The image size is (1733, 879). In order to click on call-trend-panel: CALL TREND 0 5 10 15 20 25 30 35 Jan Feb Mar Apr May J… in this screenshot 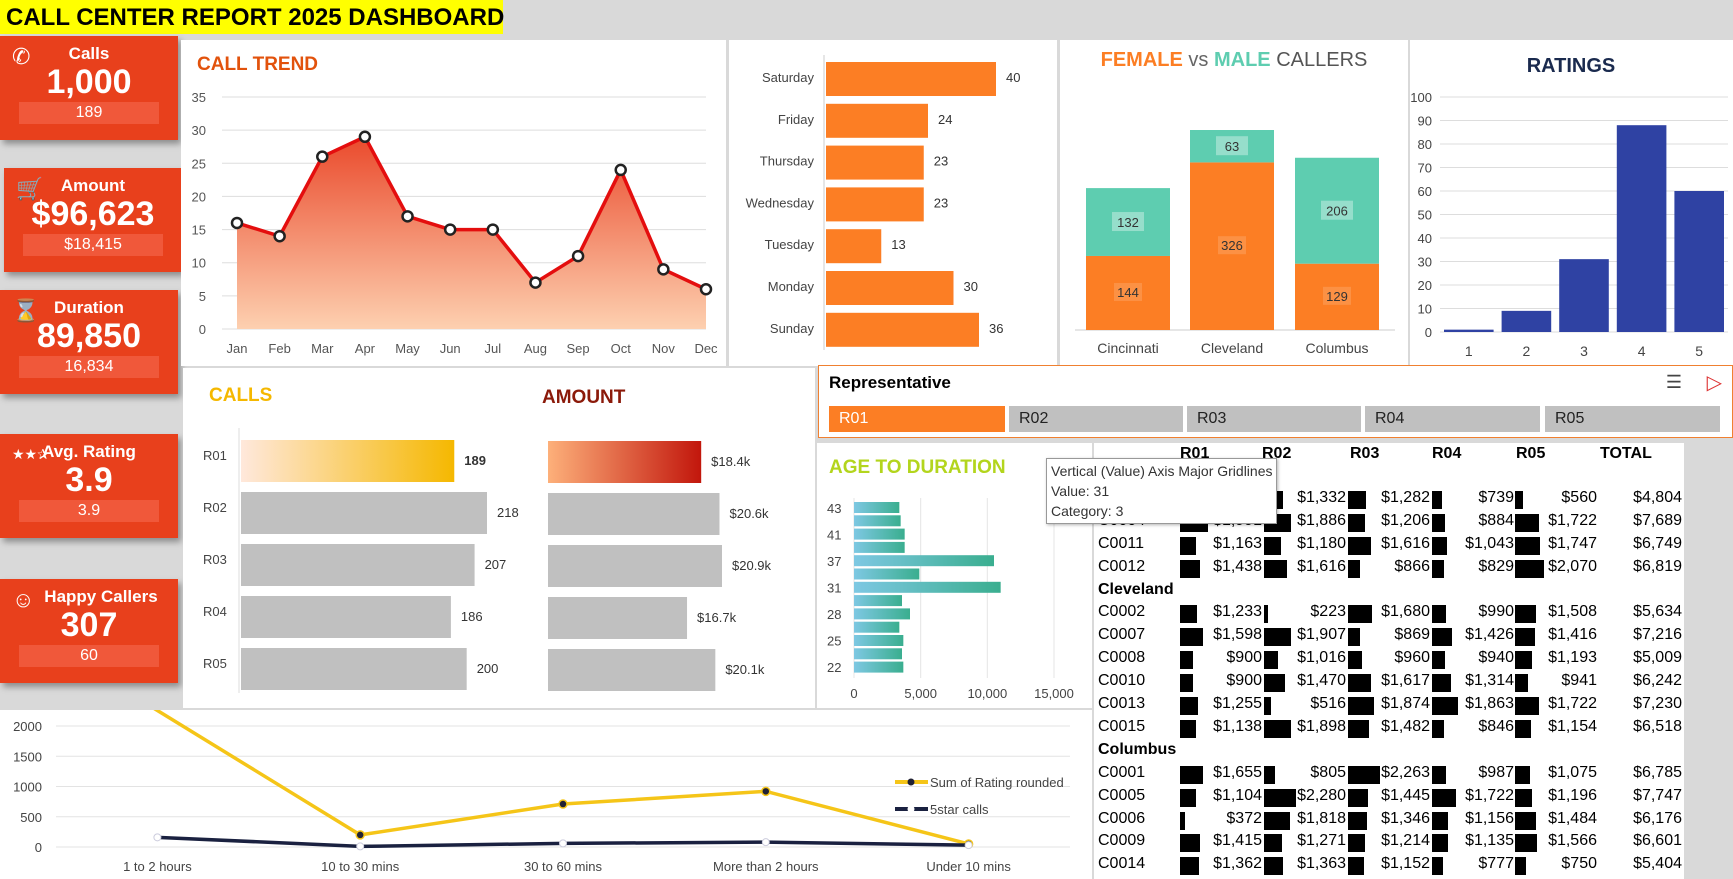, I will do `click(453, 203)`.